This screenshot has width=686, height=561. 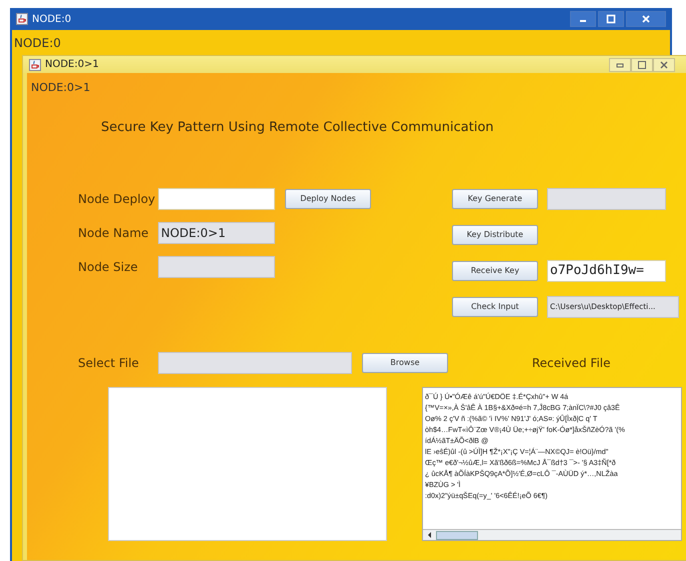 What do you see at coordinates (495, 198) in the screenshot?
I see `action-button: Key Generate` at bounding box center [495, 198].